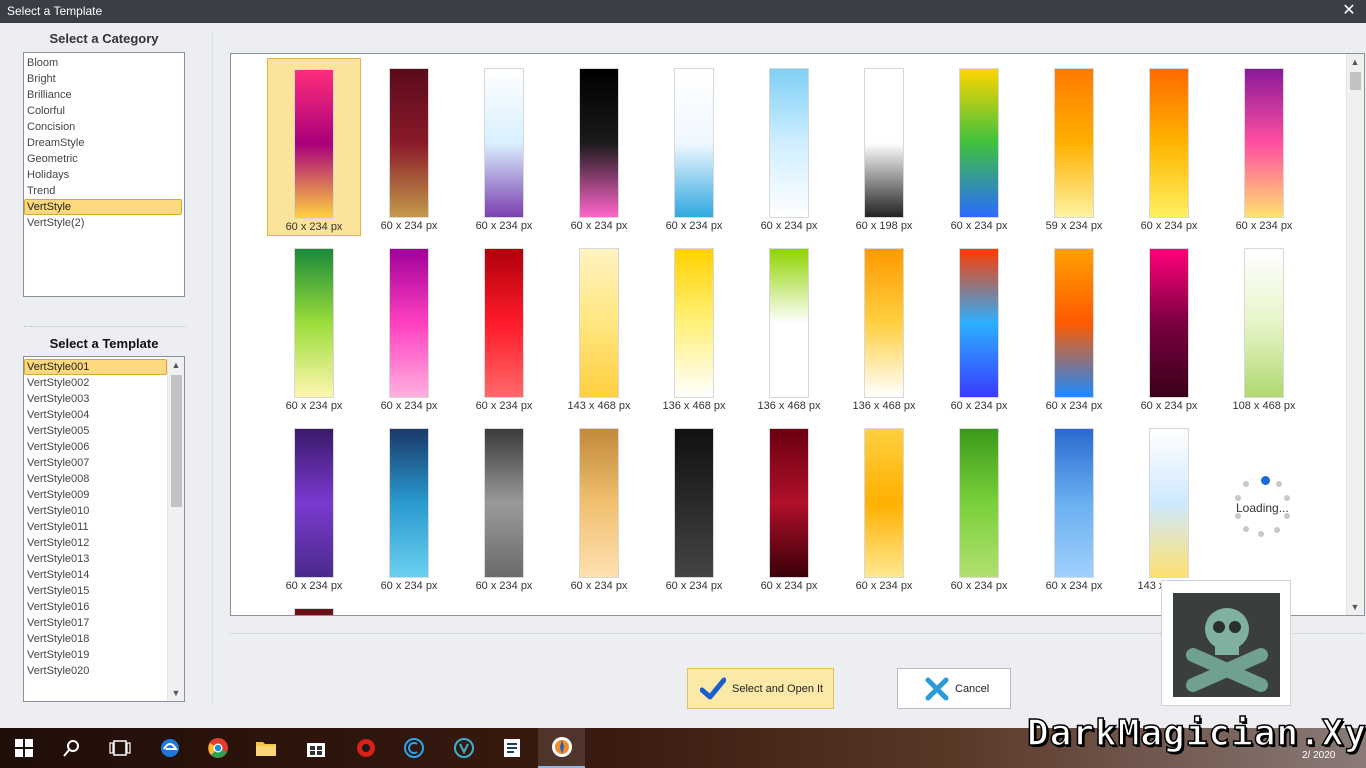 The image size is (1366, 768). I want to click on select-and-open-button: Select and Open It, so click(760, 688).